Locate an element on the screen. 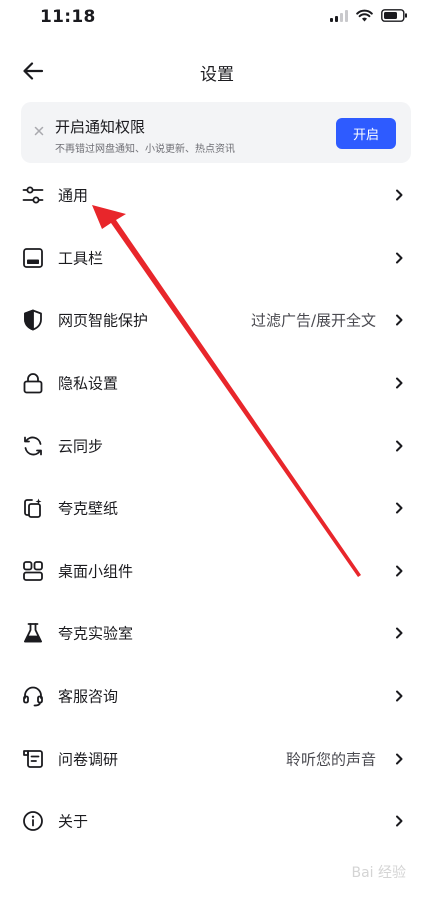  settings-item-label: 隐私设置 is located at coordinates (88, 383).